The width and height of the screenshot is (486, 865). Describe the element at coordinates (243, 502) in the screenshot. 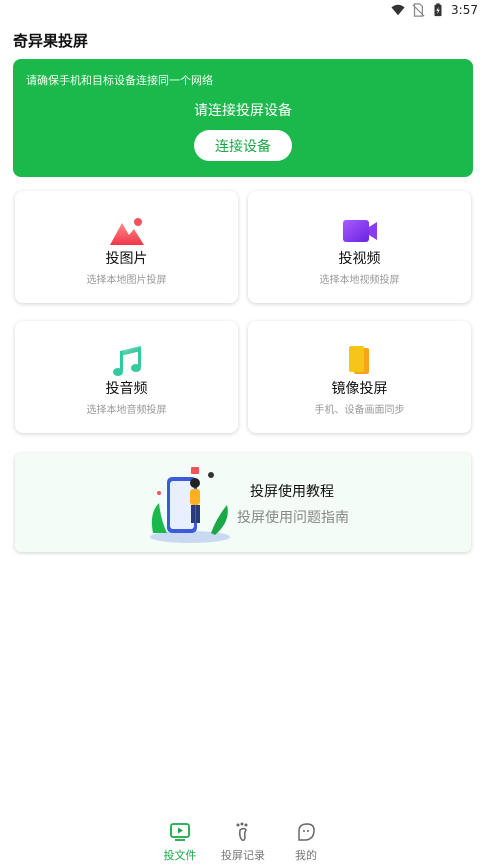

I see `tutorial-card: 投屏使用教程 投屏使用问题指南` at that location.